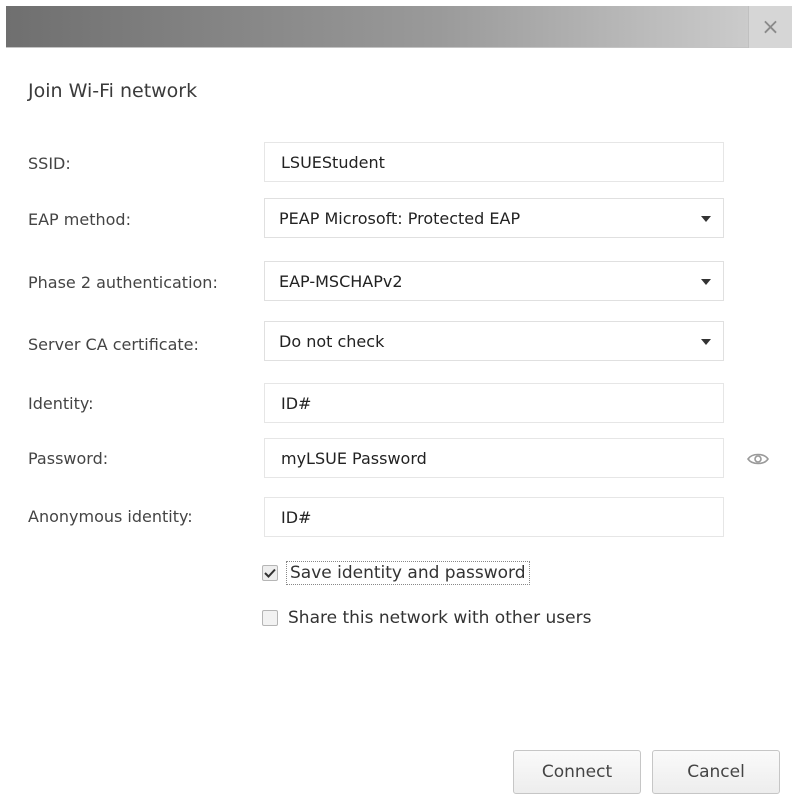  Describe the element at coordinates (494, 403) in the screenshot. I see `identity-input: ID#` at that location.